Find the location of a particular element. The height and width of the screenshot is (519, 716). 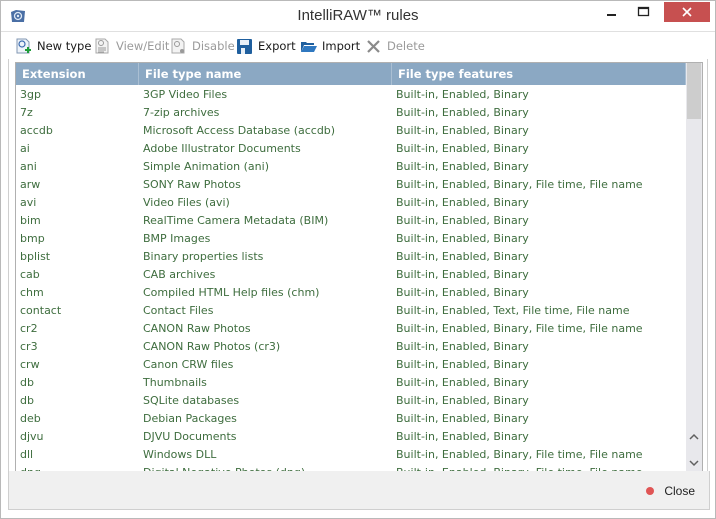

cell-extension: dng is located at coordinates (77, 467).